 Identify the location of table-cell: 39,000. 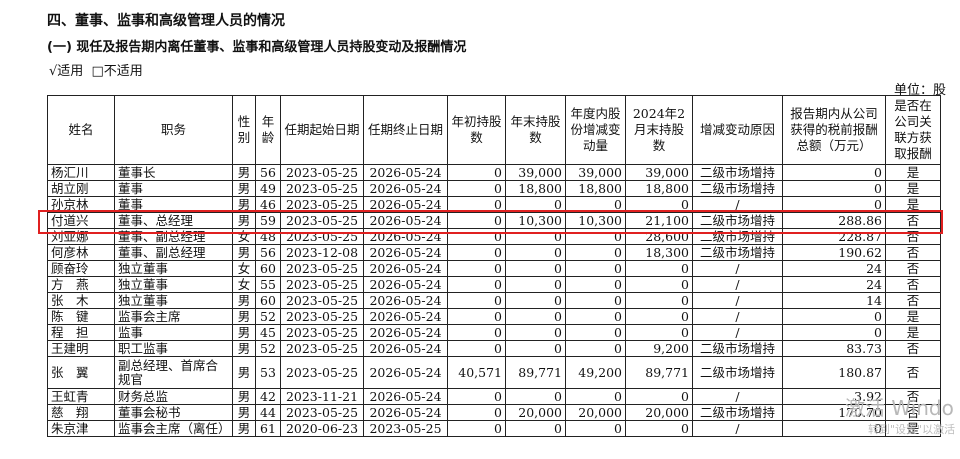
(535, 172).